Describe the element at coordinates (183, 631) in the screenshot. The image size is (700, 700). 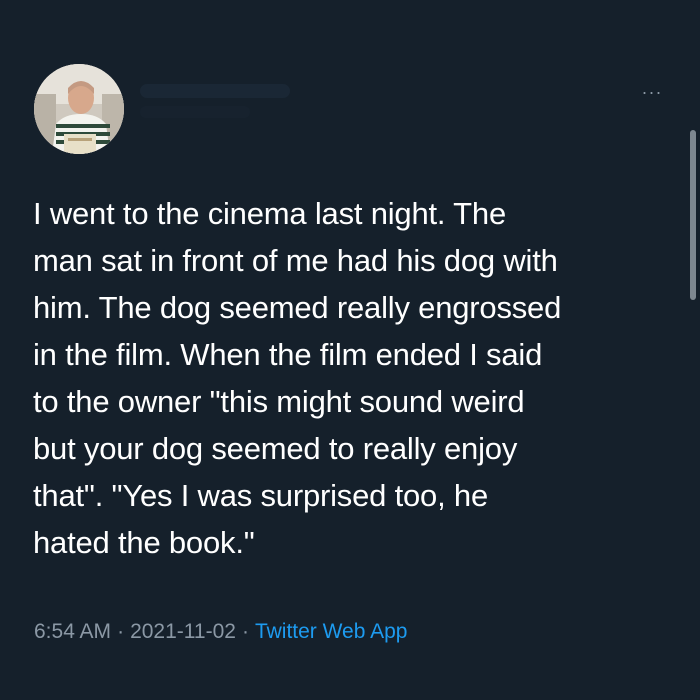
I see `tweet-date: 2021-11-02` at that location.